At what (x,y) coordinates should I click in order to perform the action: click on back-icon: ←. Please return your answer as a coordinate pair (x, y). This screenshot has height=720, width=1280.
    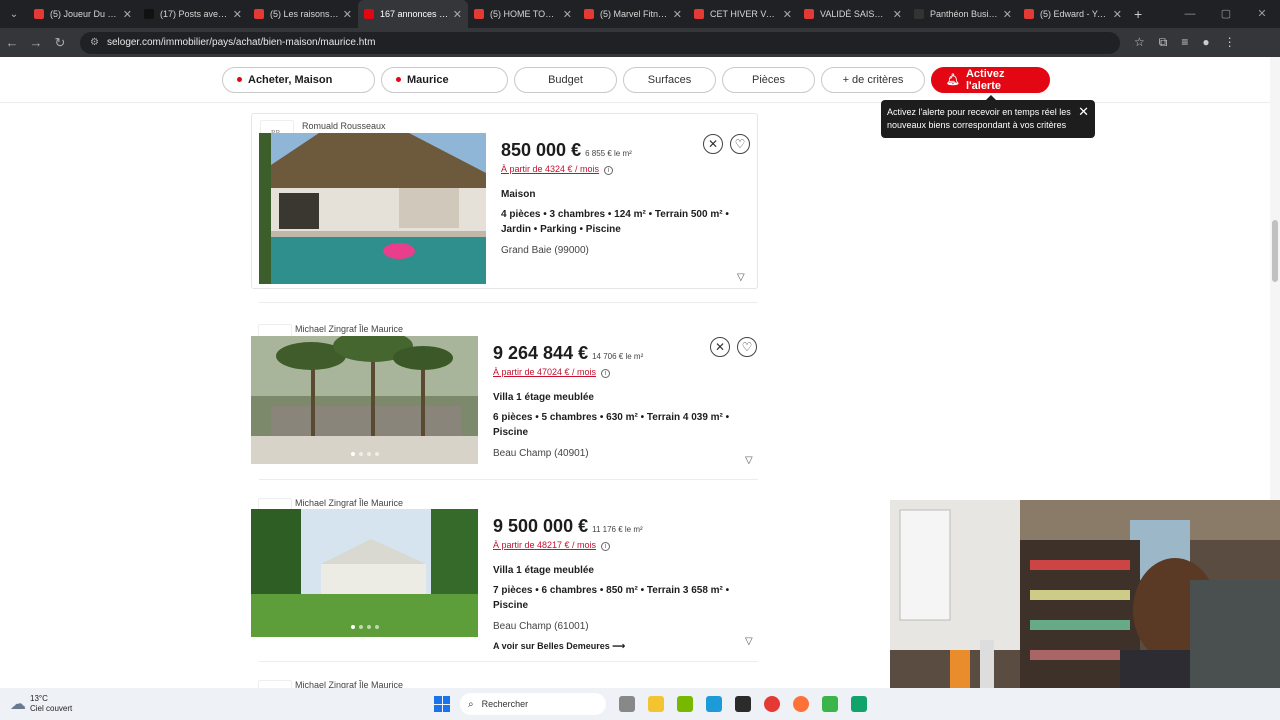
    Looking at the image, I should click on (12, 42).